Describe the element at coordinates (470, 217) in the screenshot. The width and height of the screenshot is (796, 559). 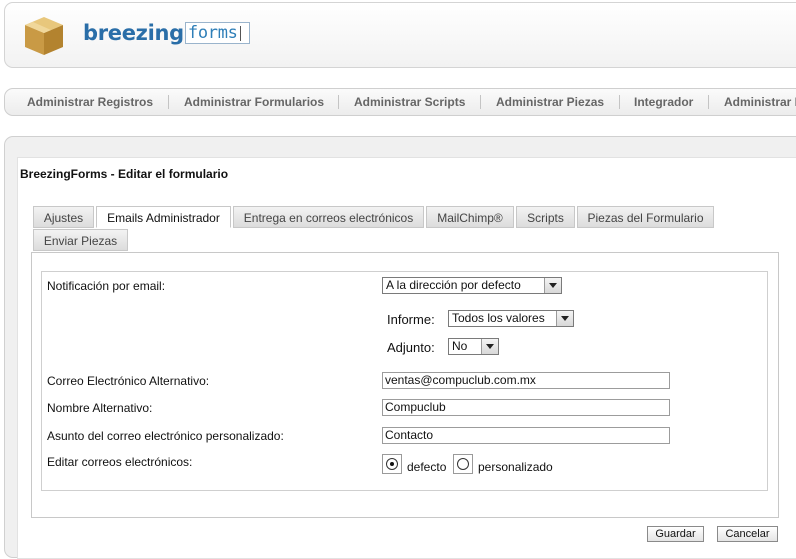
I see `tab-mailchimp: MailChimp®` at that location.